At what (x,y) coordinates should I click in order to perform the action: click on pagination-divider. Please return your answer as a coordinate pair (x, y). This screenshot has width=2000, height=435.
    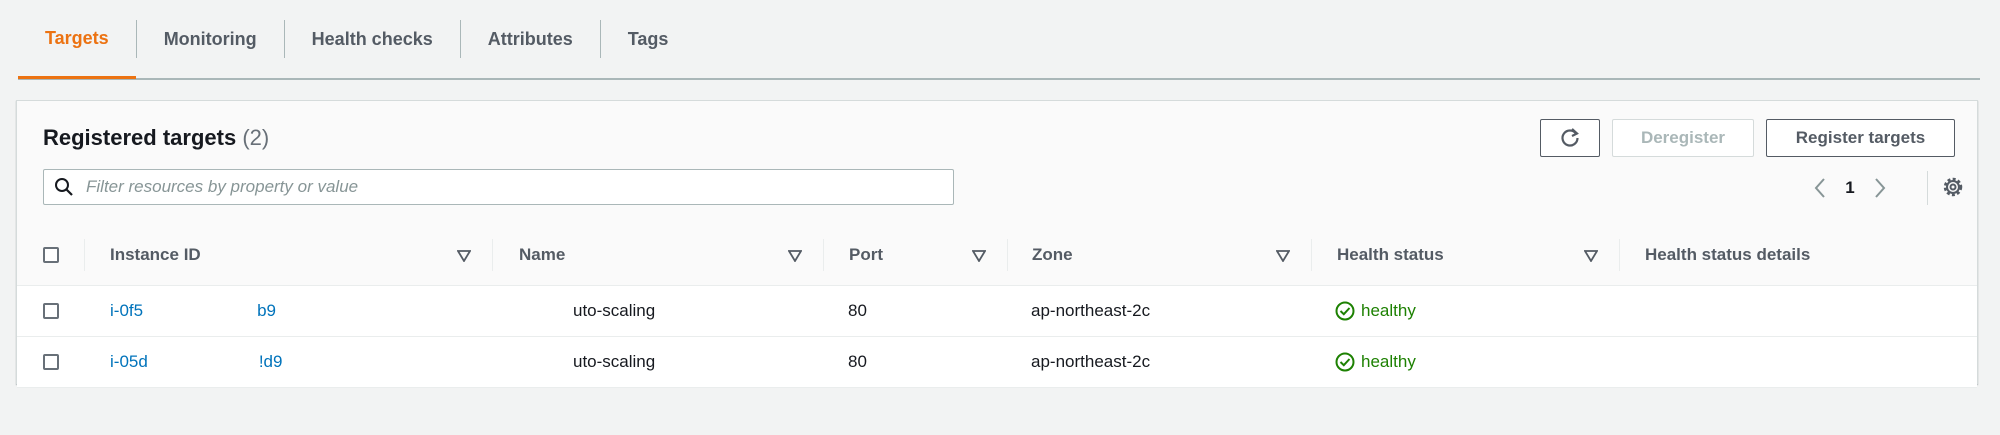
    Looking at the image, I should click on (1927, 188).